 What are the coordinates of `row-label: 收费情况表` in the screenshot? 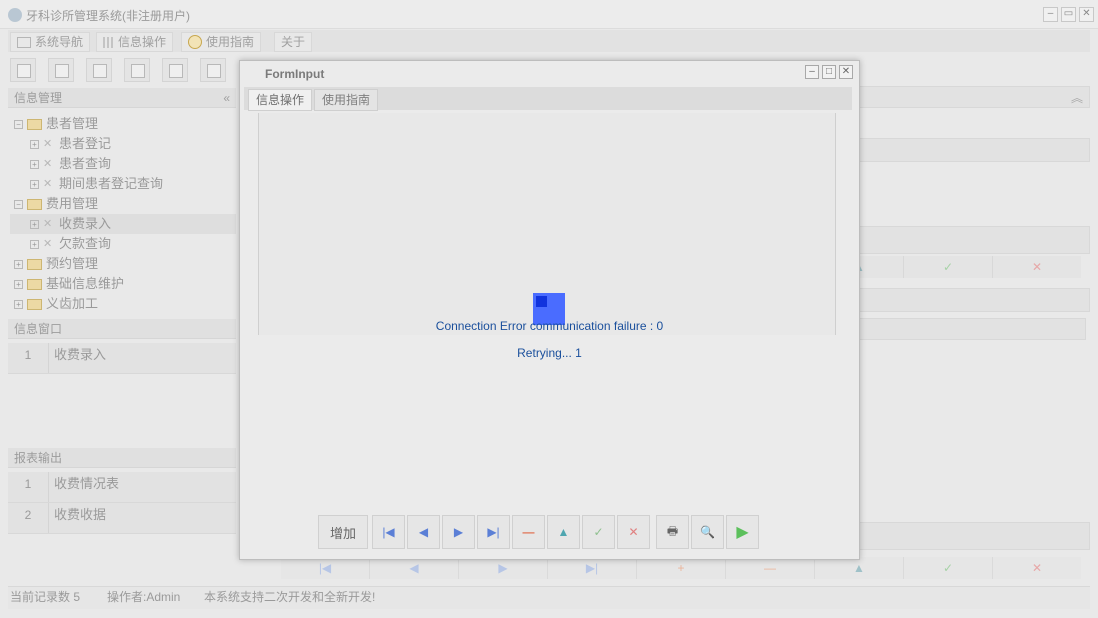 It's located at (87, 483).